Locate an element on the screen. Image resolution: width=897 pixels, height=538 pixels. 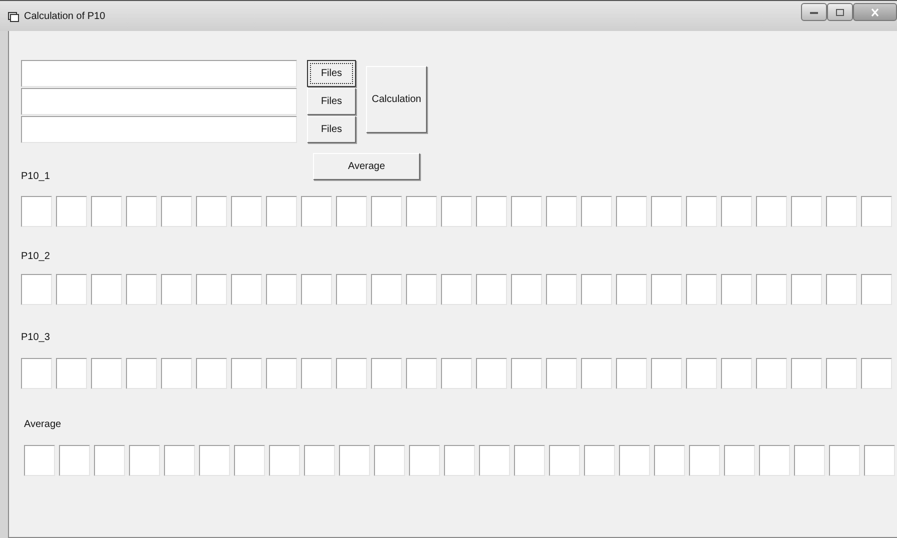
calculation-button: Calculation is located at coordinates (396, 99).